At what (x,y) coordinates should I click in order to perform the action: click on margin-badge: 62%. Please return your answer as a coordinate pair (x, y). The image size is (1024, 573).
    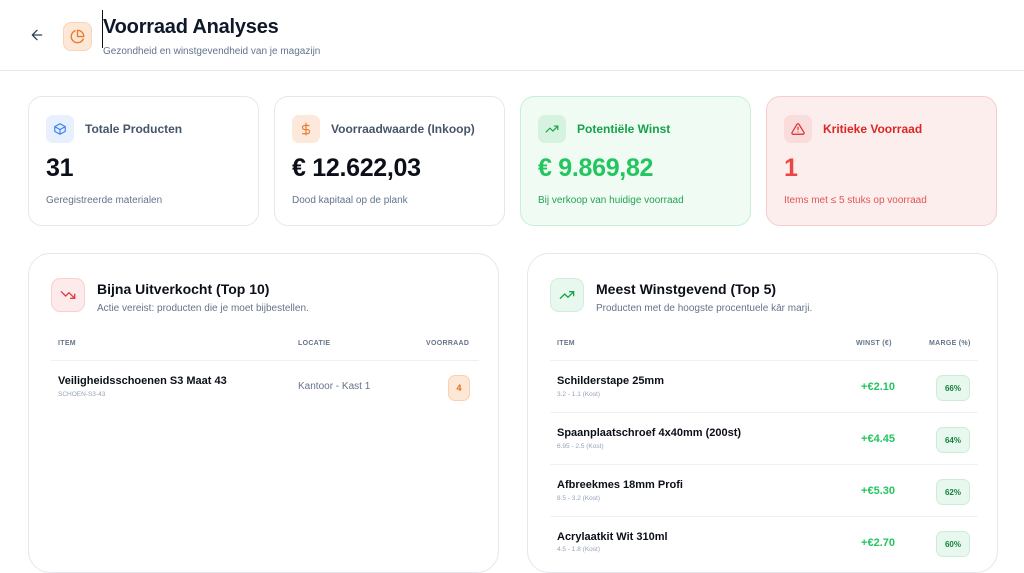
    Looking at the image, I should click on (953, 492).